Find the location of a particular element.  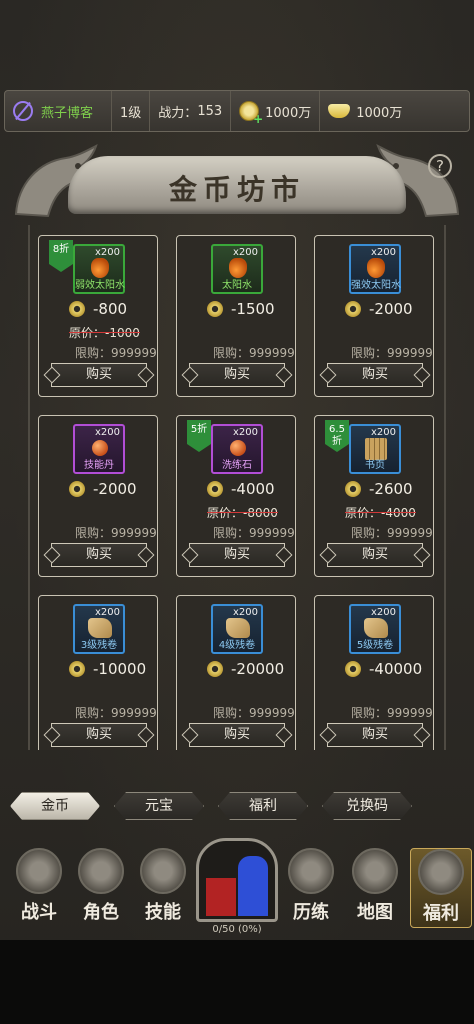

price-row: -800 is located at coordinates (98, 309).